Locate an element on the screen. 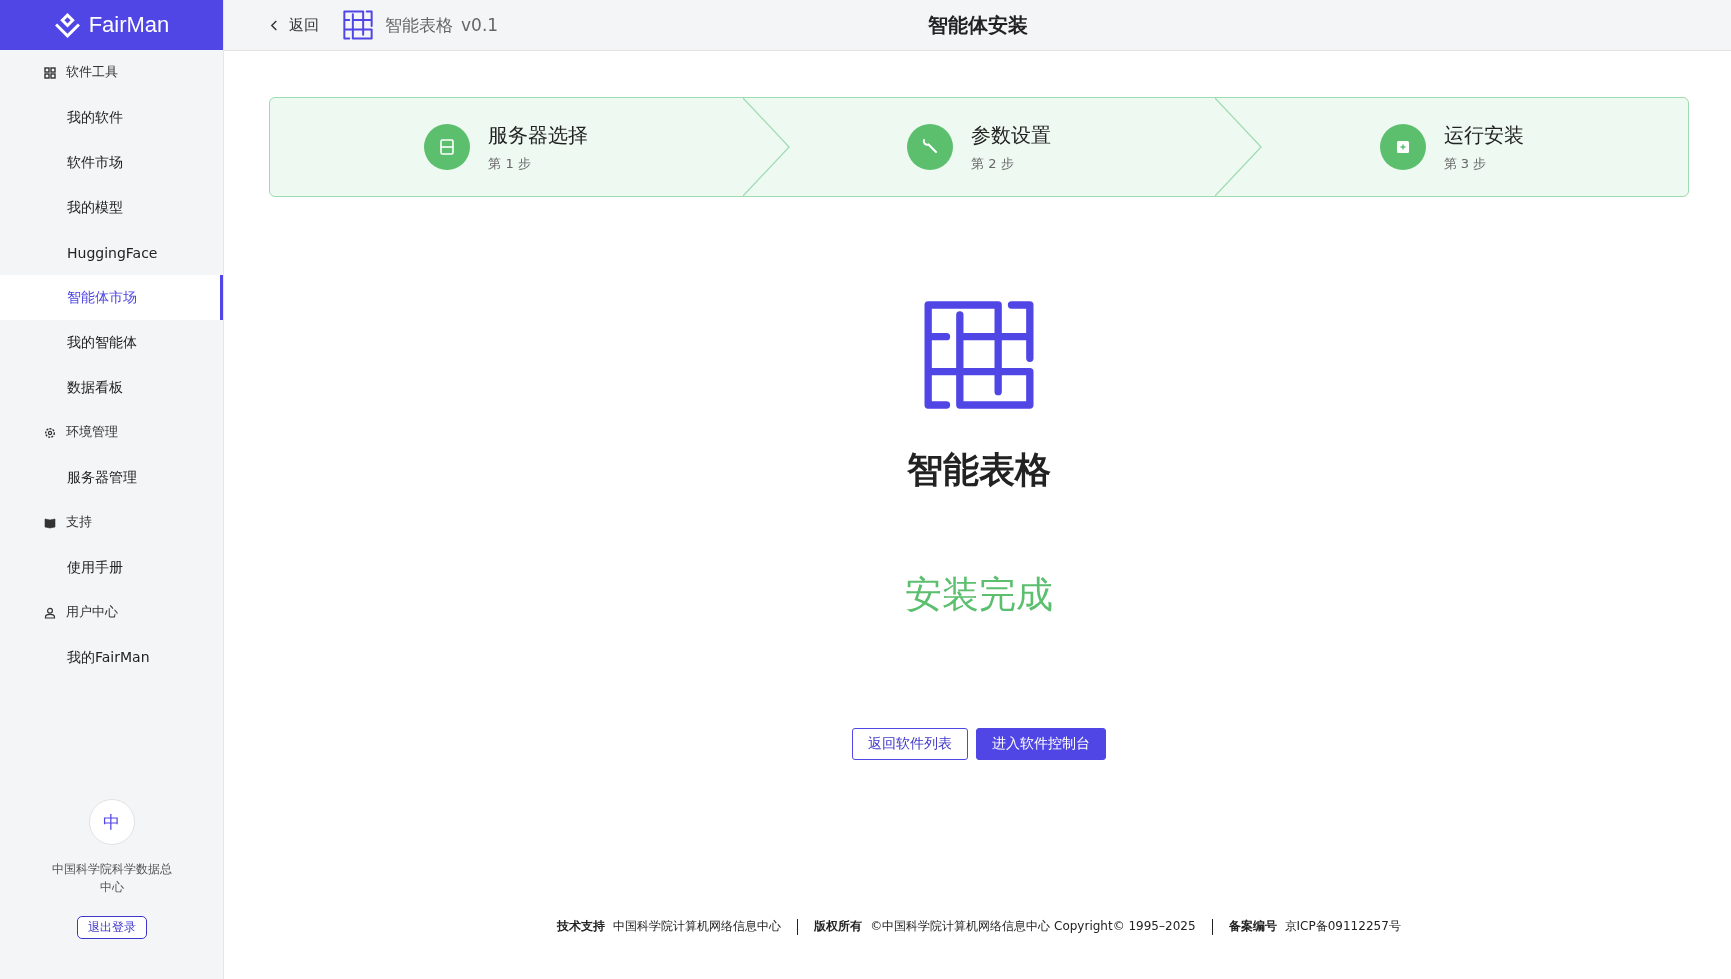 The width and height of the screenshot is (1731, 979). book-icon is located at coordinates (50, 522).